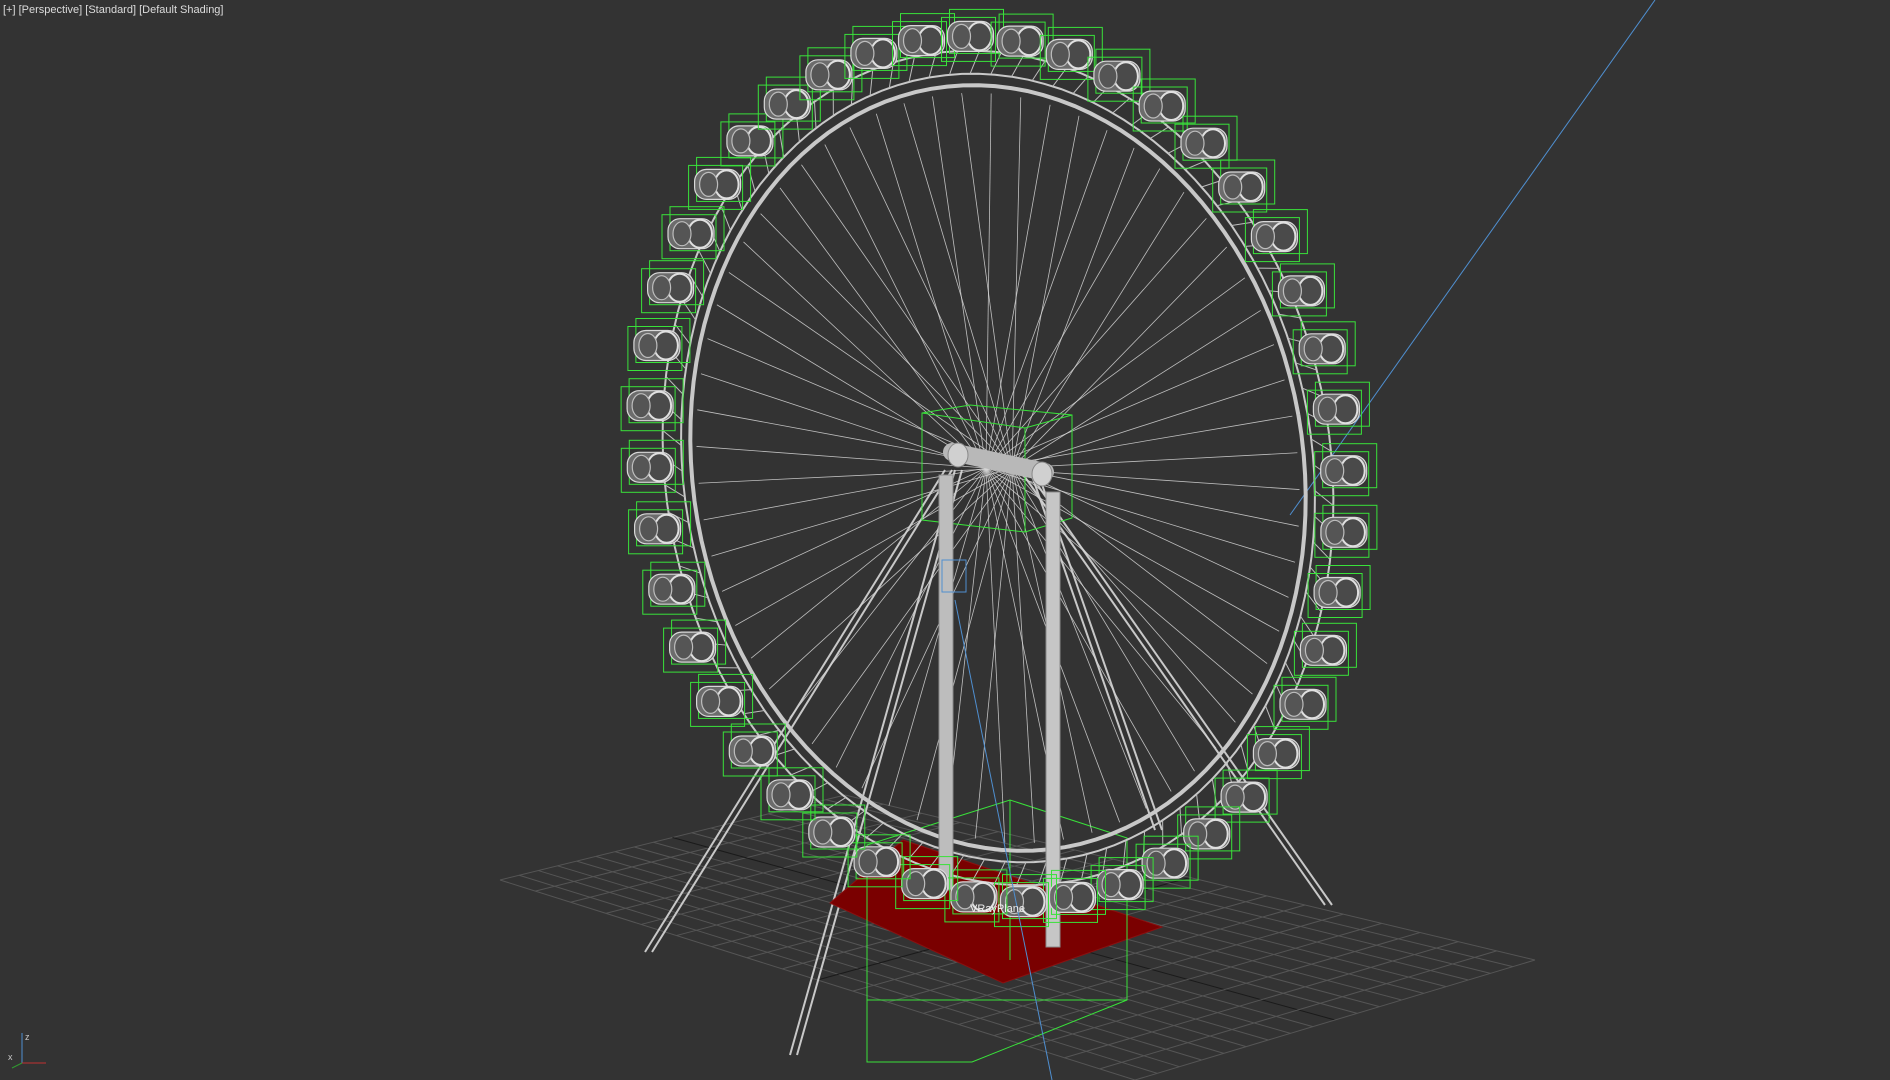  Describe the element at coordinates (946, 682) in the screenshot. I see `column-left` at that location.